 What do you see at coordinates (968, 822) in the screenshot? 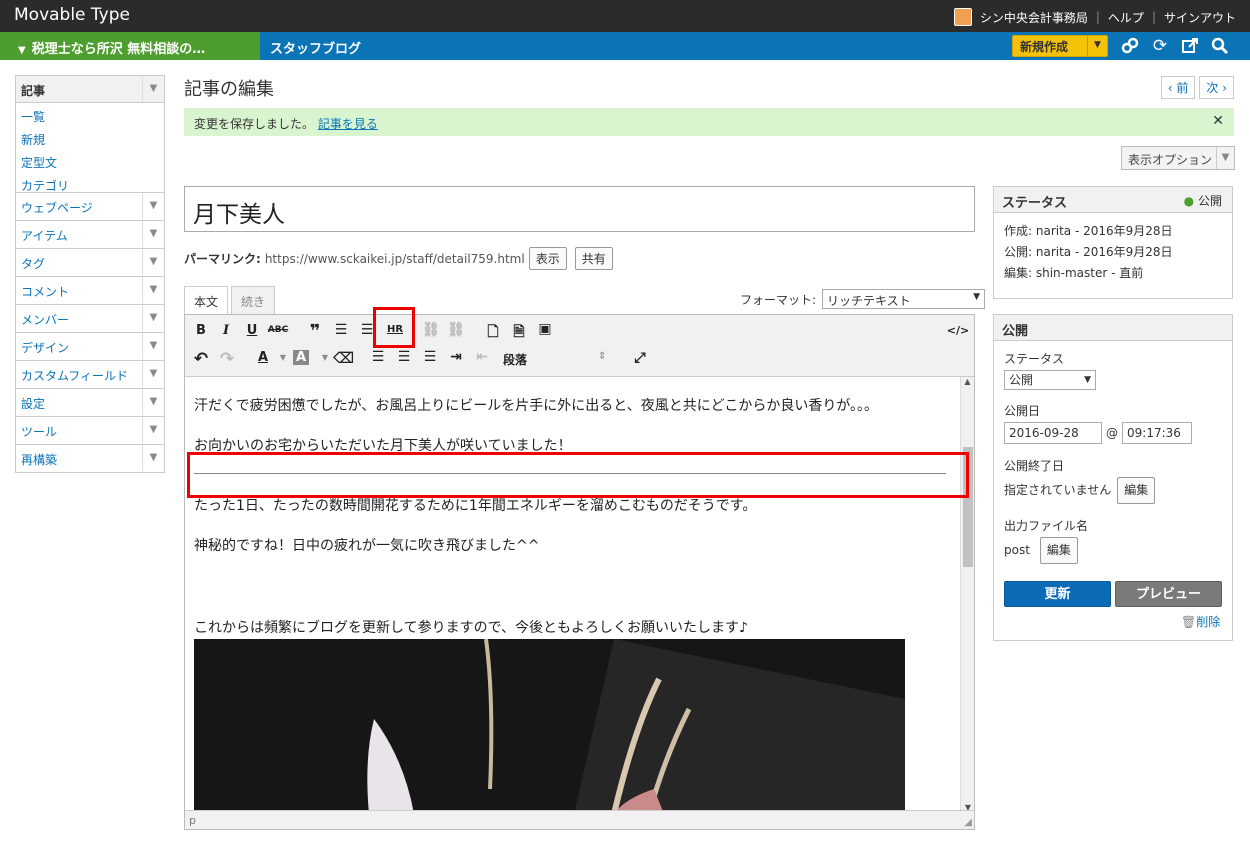
I see `resize-handle-icon: ◢` at bounding box center [968, 822].